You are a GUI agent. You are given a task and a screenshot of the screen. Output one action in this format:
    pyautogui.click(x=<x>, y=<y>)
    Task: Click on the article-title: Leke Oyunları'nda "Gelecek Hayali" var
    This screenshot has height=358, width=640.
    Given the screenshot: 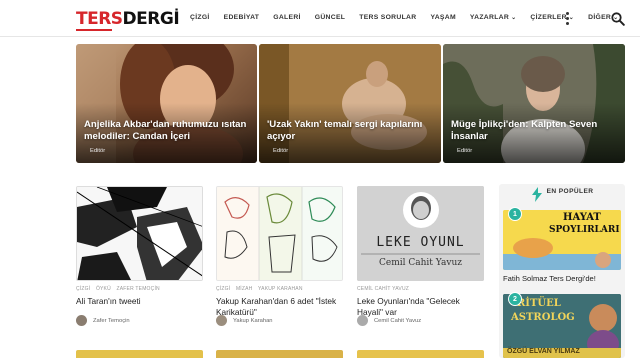 What is the action you would take?
    pyautogui.click(x=420, y=306)
    